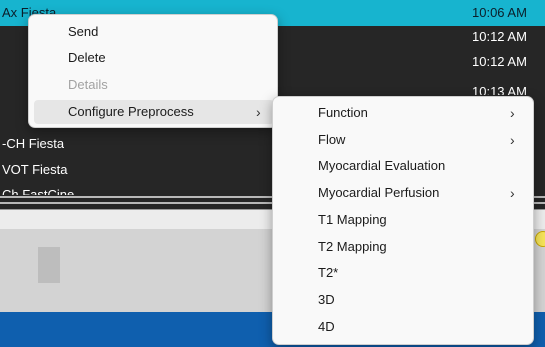  I want to click on menu-item-delete: Delete, so click(154, 58).